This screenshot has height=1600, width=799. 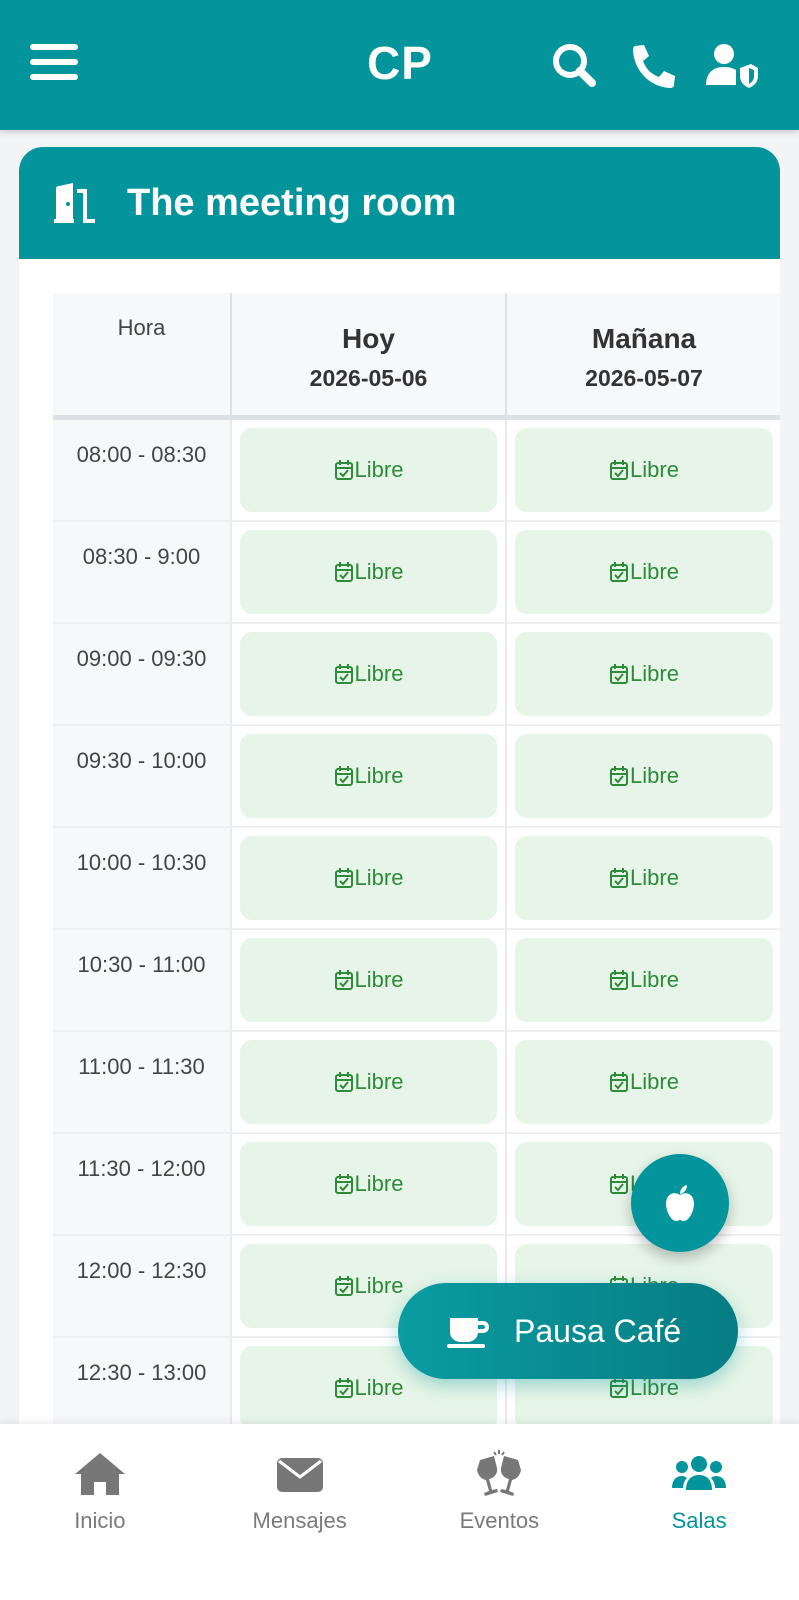 I want to click on menu-icon, so click(x=54, y=65).